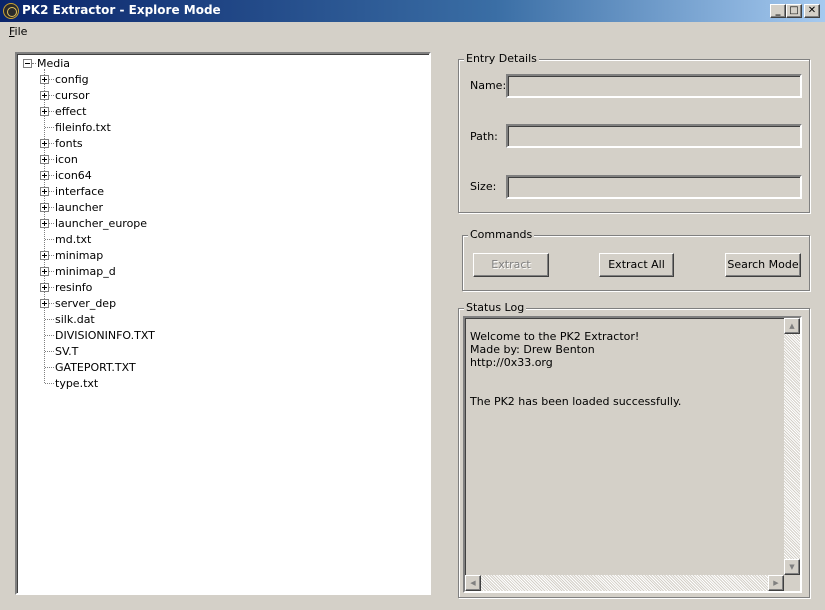  Describe the element at coordinates (576, 401) in the screenshot. I see `status-log-line: The PK2 has been loaded successfully.` at that location.